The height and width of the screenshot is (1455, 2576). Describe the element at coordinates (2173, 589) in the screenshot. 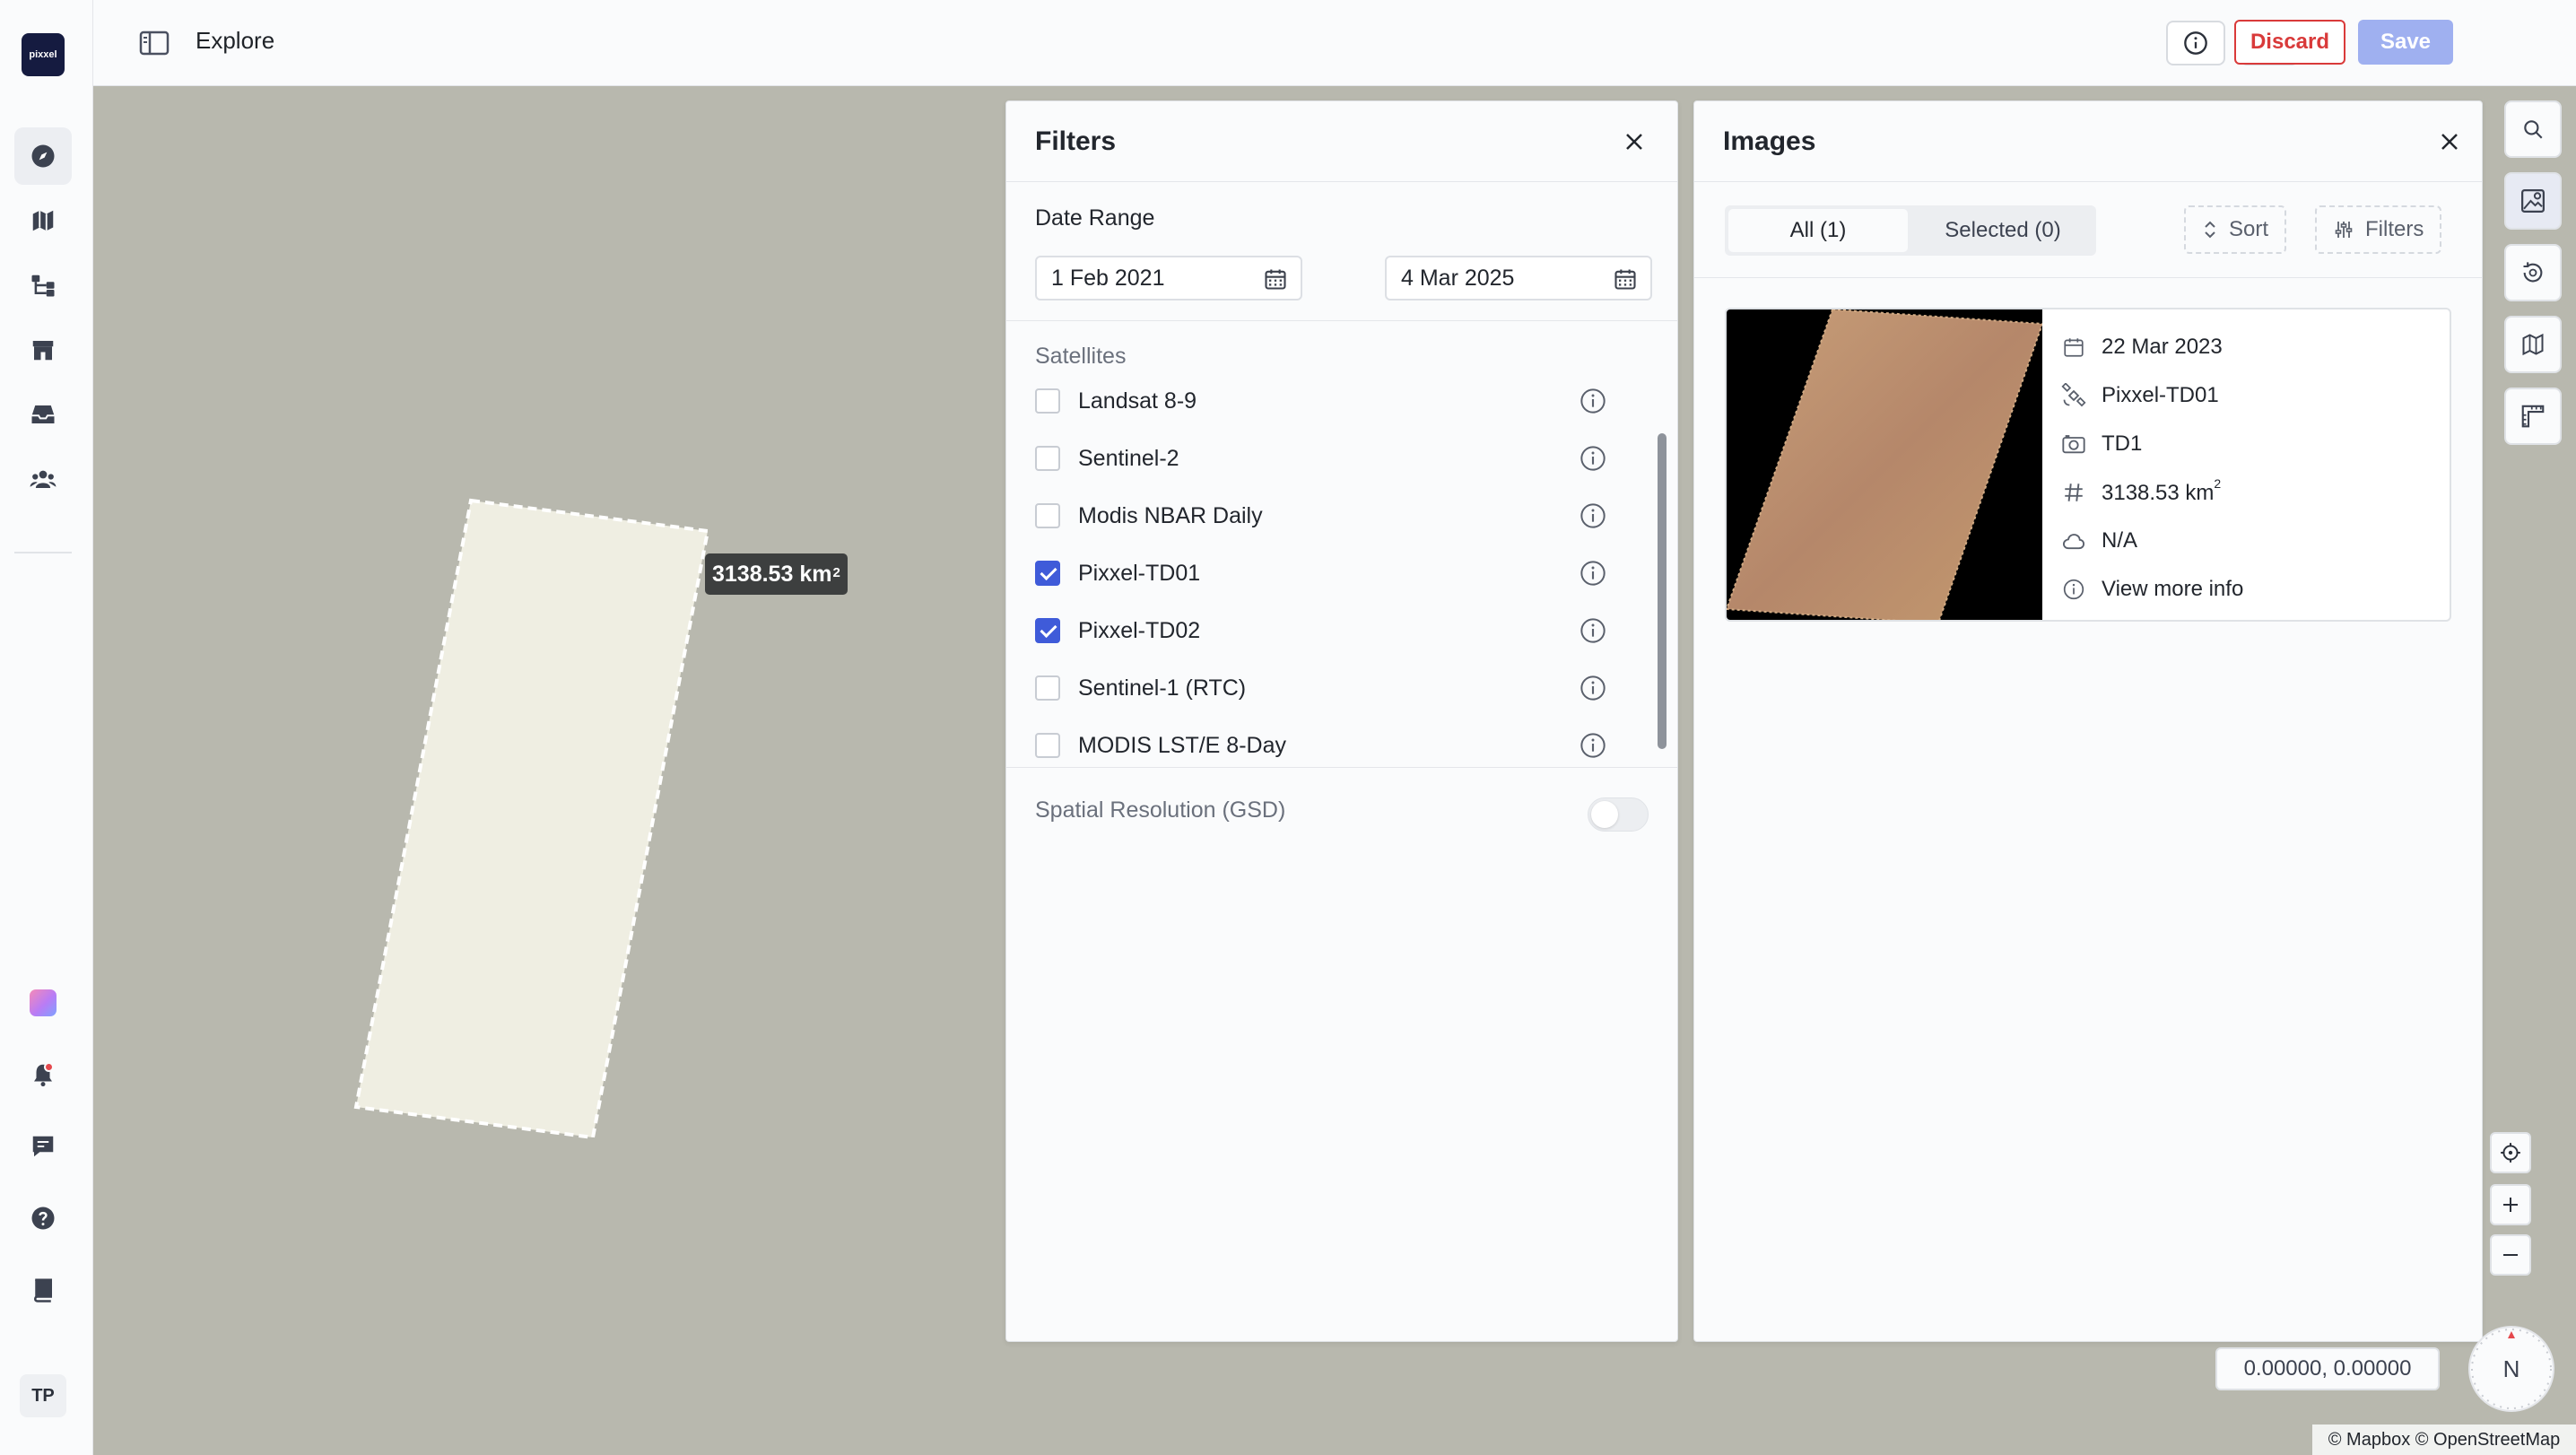

I see `view-more-info-label: View more info` at that location.